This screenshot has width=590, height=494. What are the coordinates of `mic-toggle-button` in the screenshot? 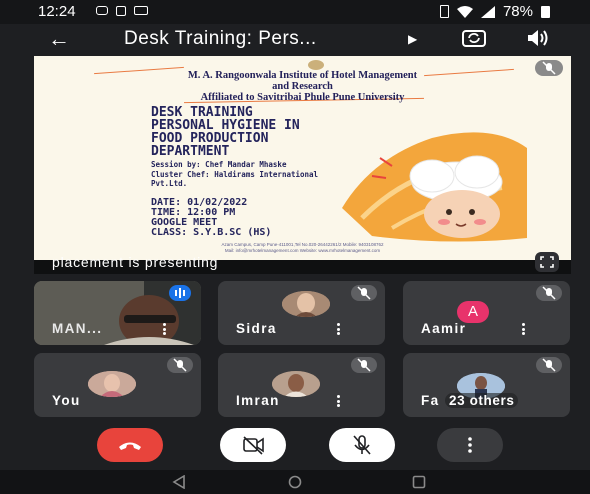 It's located at (362, 445).